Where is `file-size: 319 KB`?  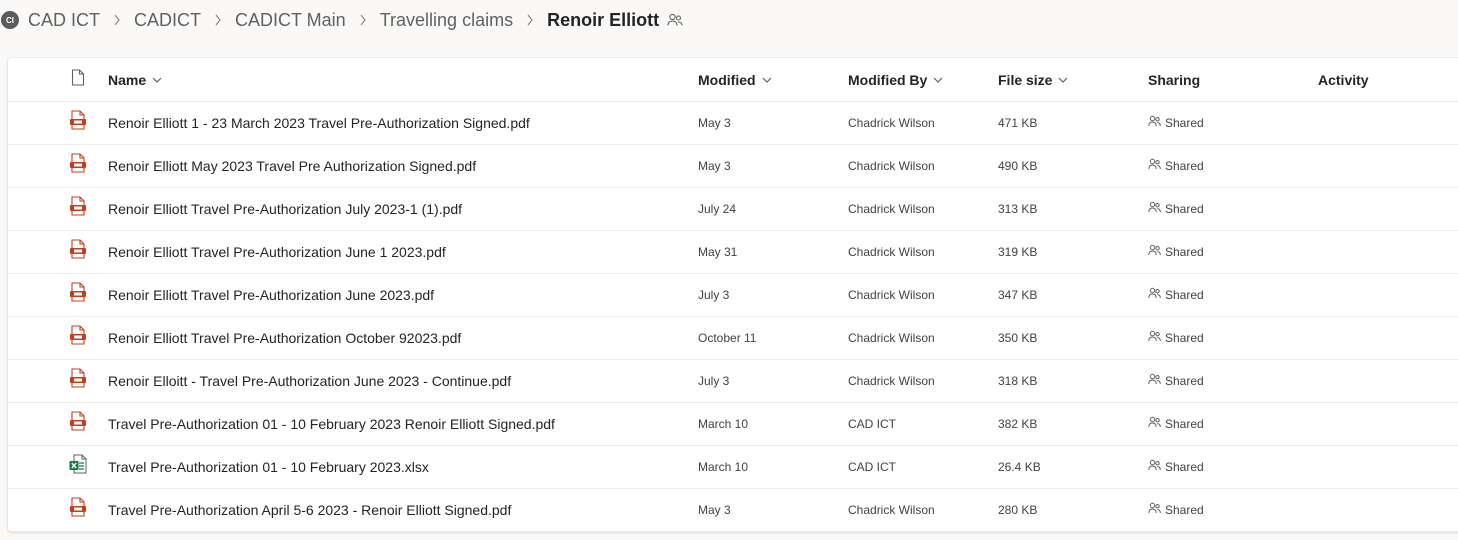
file-size: 319 KB is located at coordinates (1018, 251).